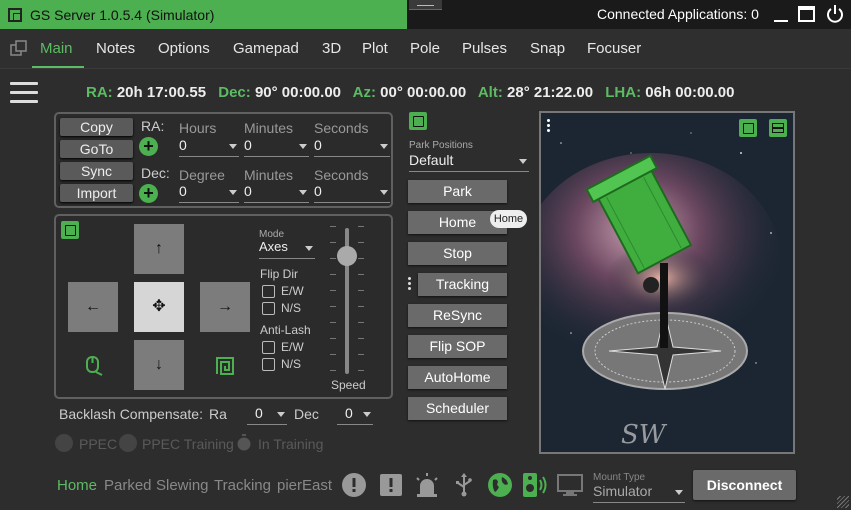 The height and width of the screenshot is (510, 851). Describe the element at coordinates (347, 255) in the screenshot. I see `speed-thumb` at that location.